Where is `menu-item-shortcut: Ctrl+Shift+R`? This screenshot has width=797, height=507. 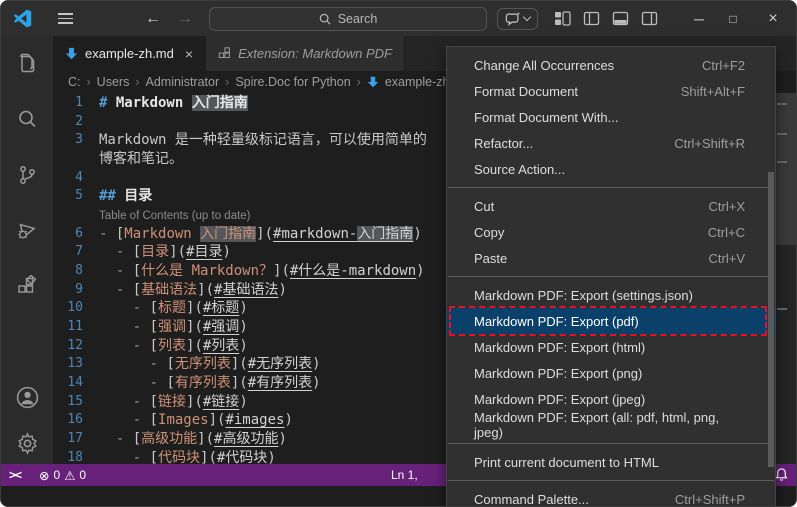 menu-item-shortcut: Ctrl+Shift+R is located at coordinates (709, 143).